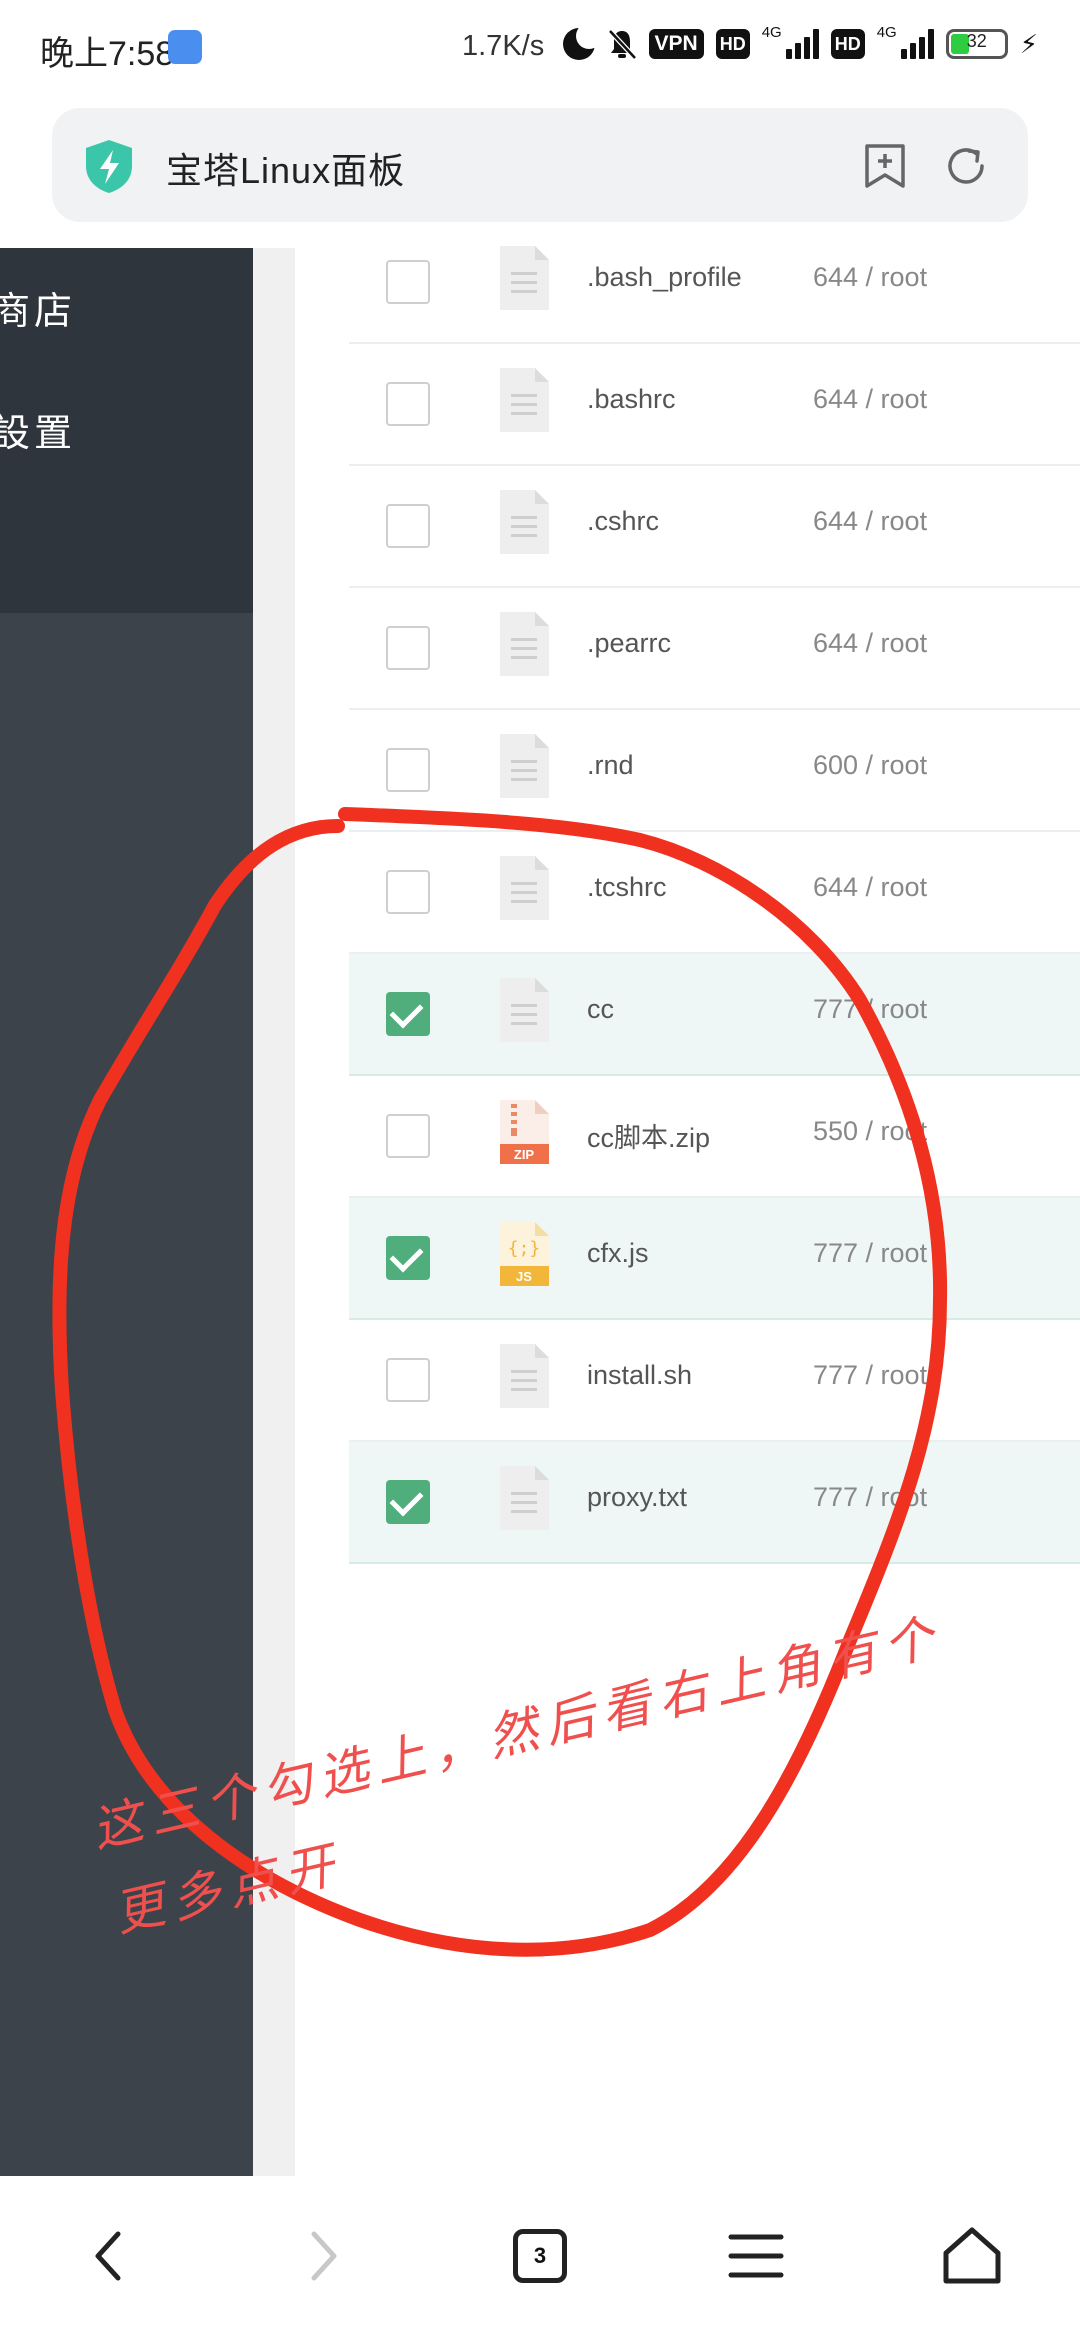 This screenshot has width=1080, height=2340. I want to click on status-bar: 晚上7:58 1.7K/s VPN HD 4G HD 4G 32 ⚡, so click(540, 48).